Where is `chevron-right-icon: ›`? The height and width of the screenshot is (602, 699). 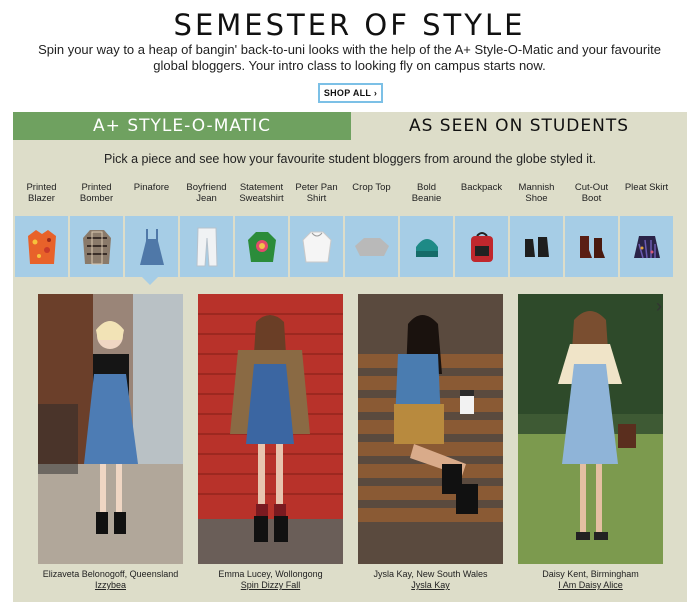 chevron-right-icon: › is located at coordinates (659, 306).